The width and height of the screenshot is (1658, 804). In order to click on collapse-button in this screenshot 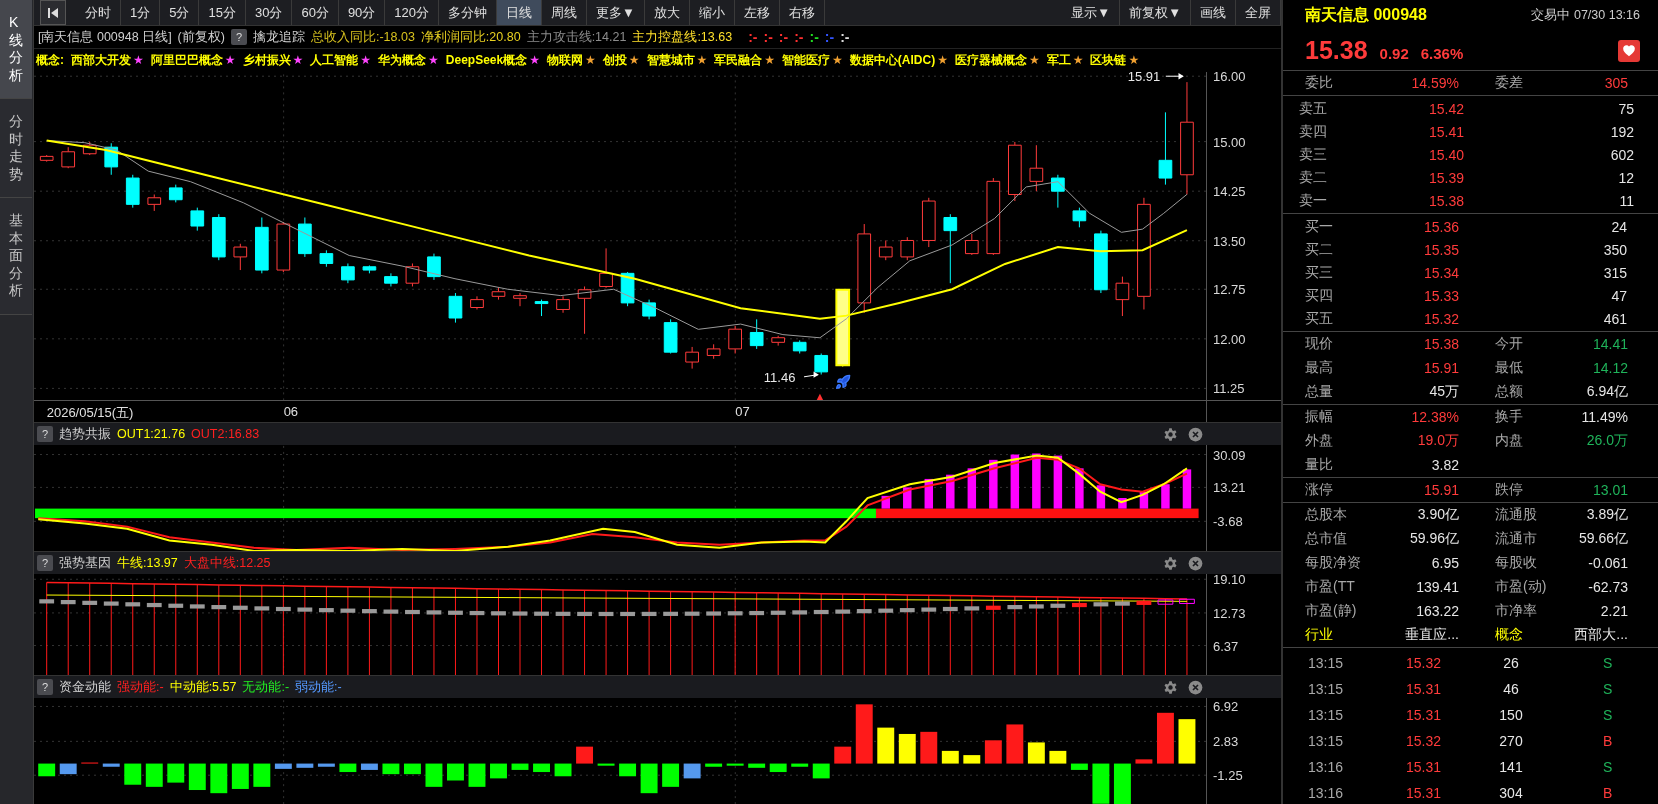, I will do `click(53, 12)`.